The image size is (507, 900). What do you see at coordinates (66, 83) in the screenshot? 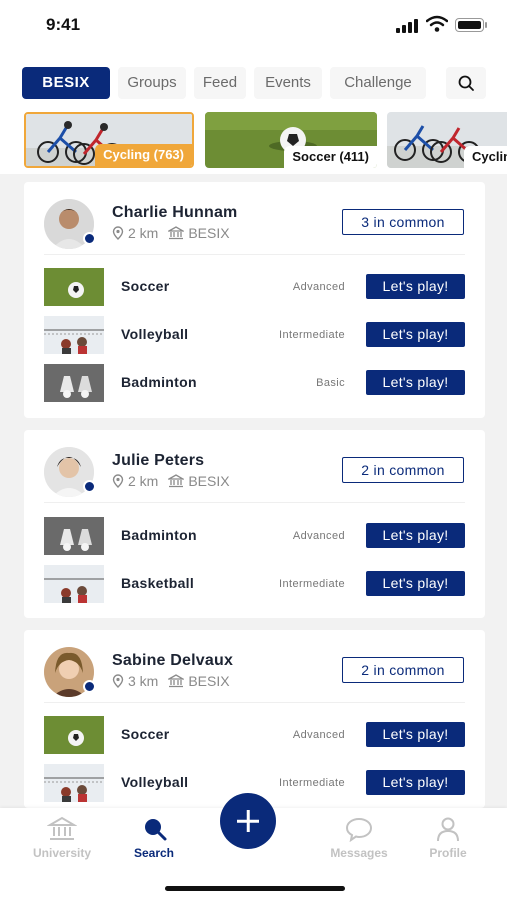
I see `tab-besix: BESIX` at bounding box center [66, 83].